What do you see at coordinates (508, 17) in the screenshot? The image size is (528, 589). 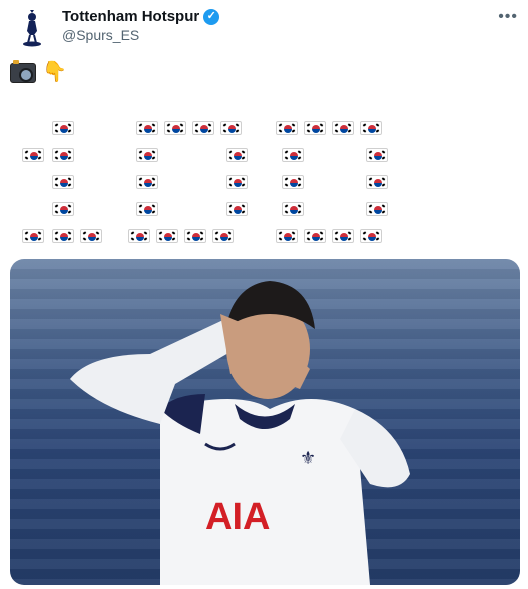 I see `more-icon: •••` at bounding box center [508, 17].